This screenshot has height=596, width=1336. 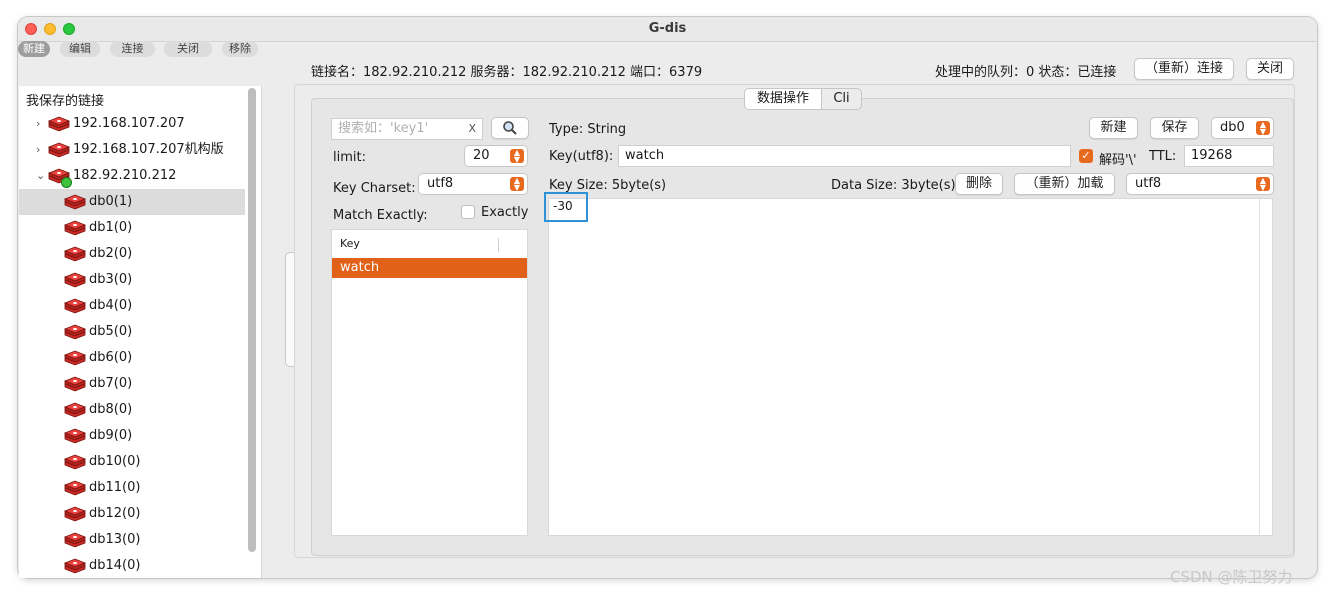 I want to click on clear-search-icon: X, so click(x=472, y=129).